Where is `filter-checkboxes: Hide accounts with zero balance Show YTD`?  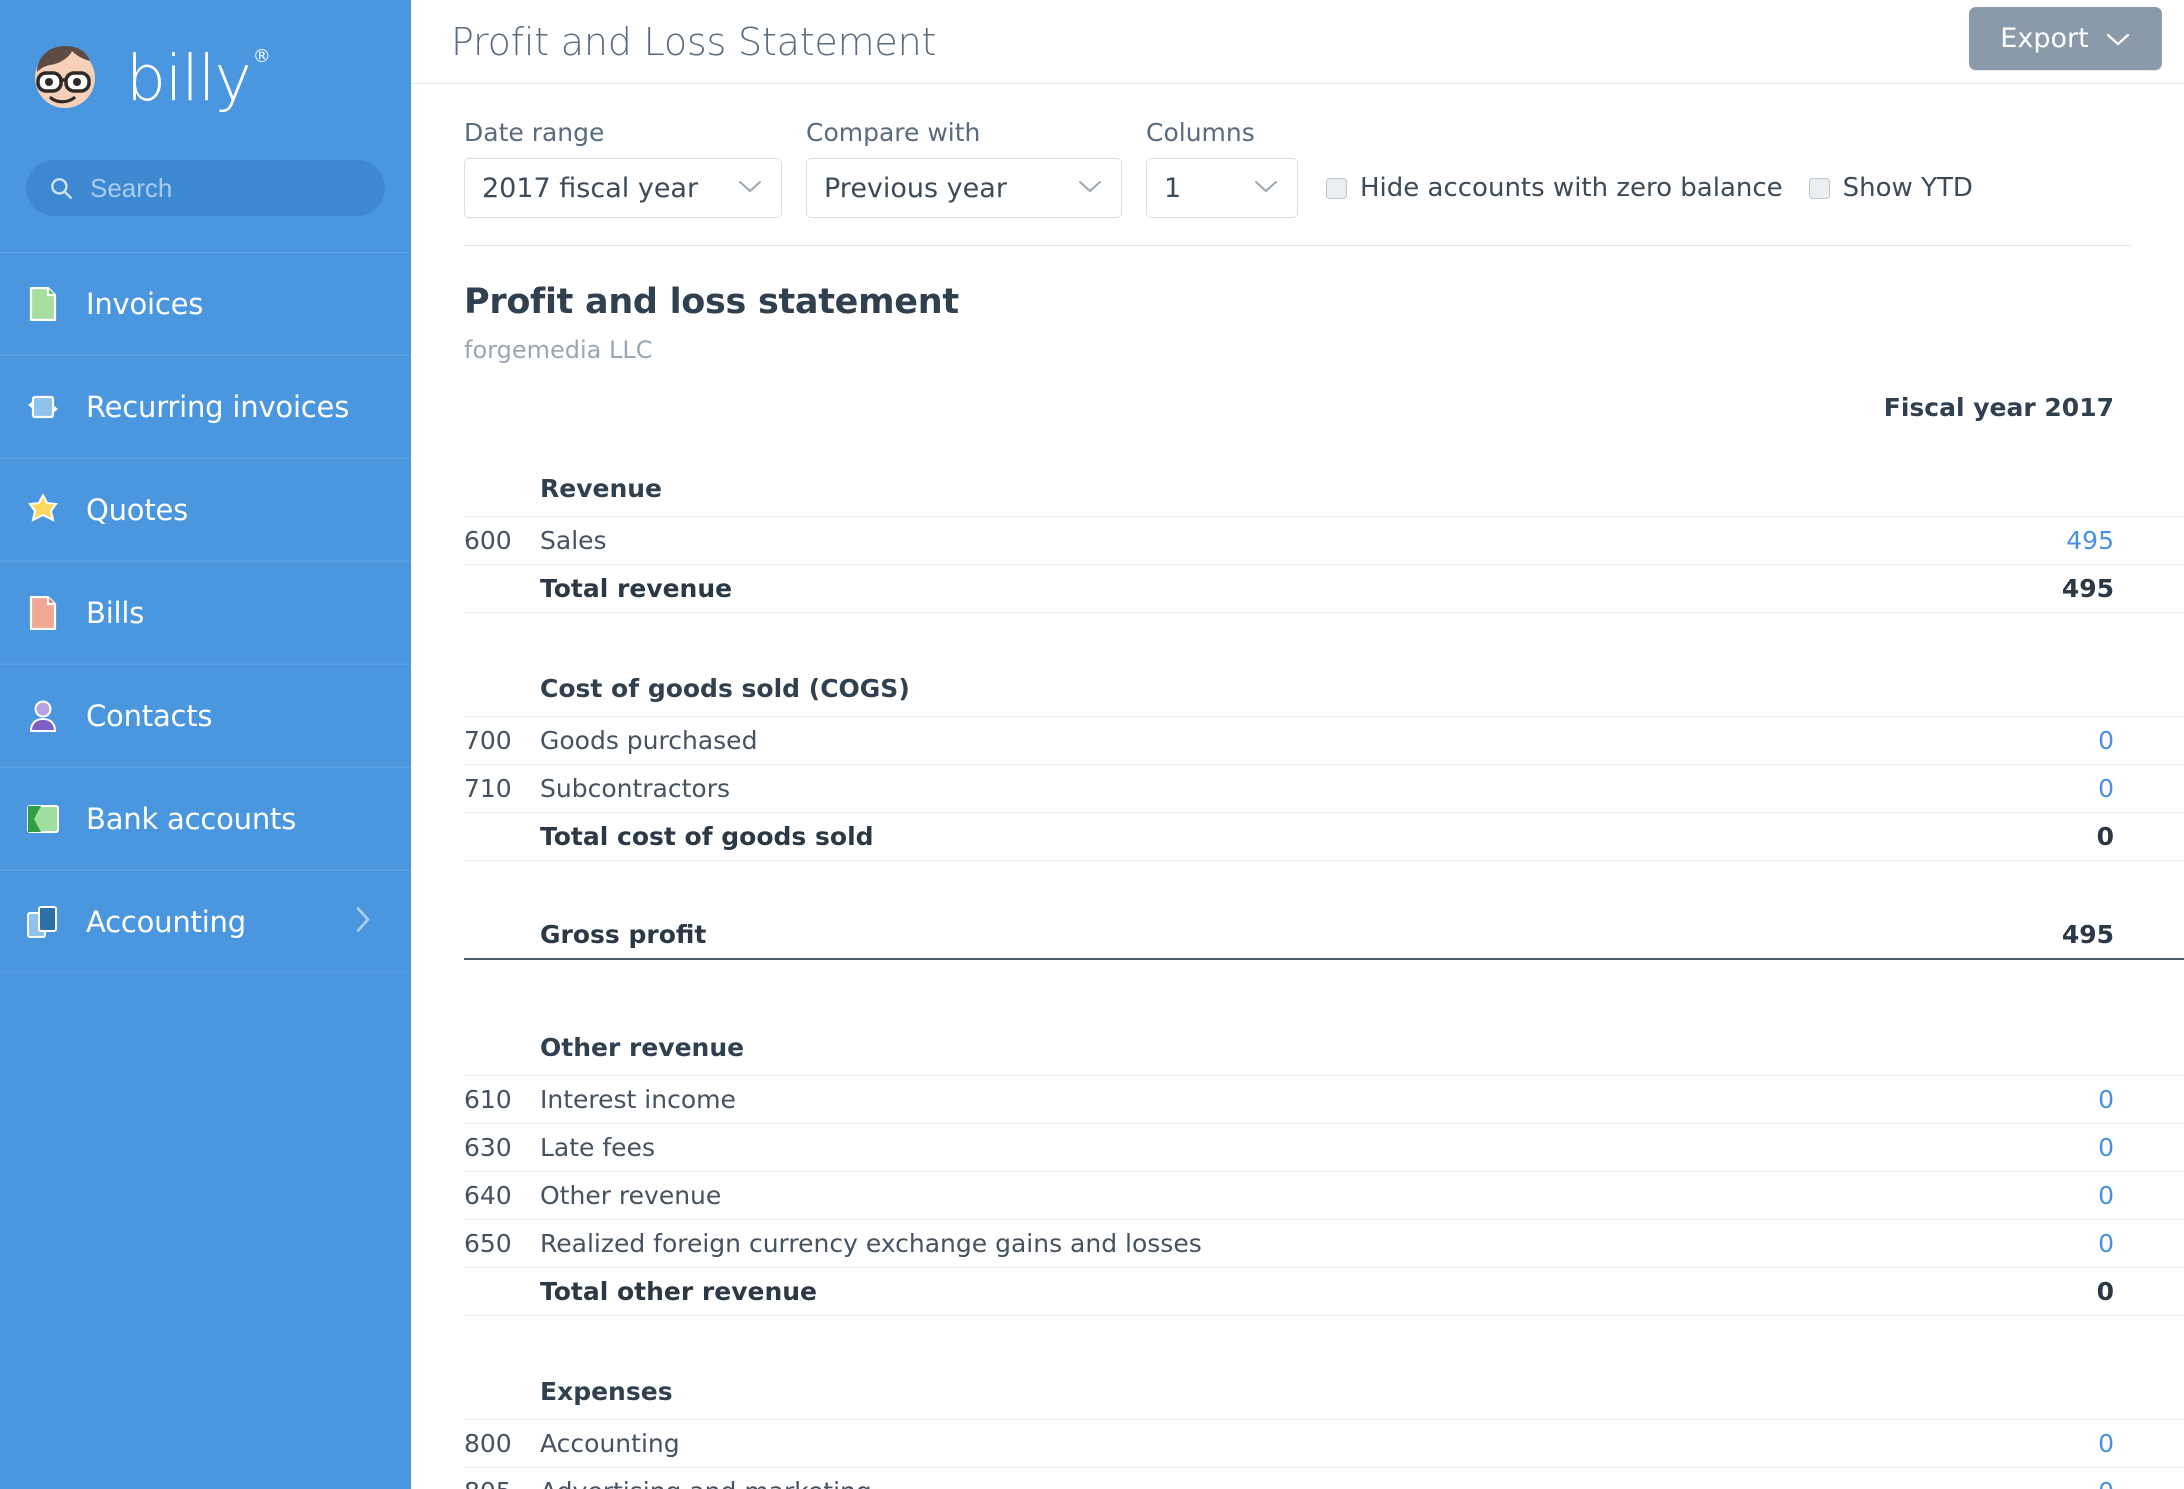 filter-checkboxes: Hide accounts with zero balance Show YTD is located at coordinates (1662, 195).